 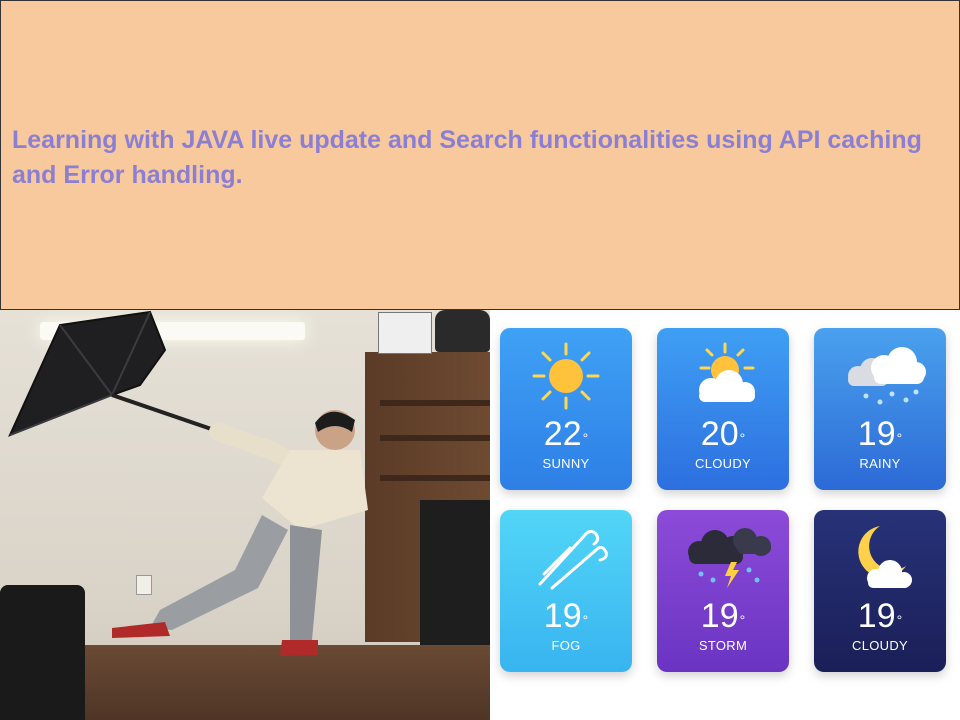 What do you see at coordinates (566, 463) in the screenshot?
I see `condition-label: SUNNY` at bounding box center [566, 463].